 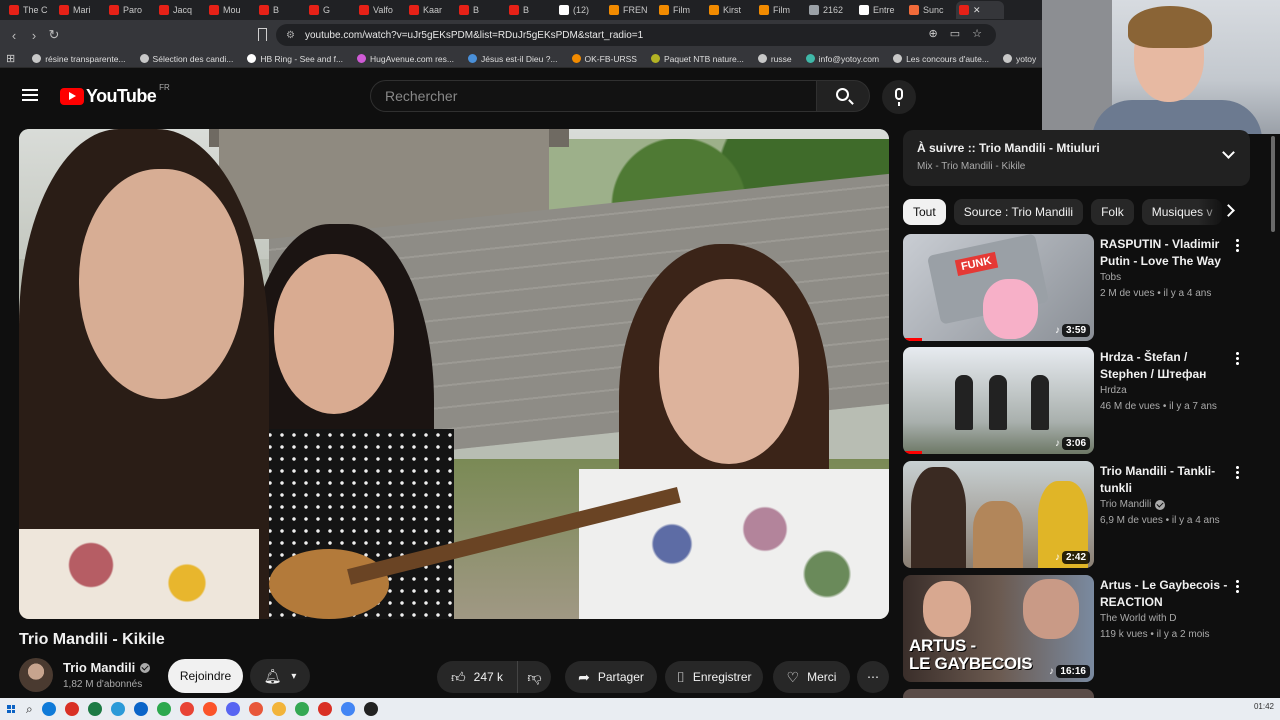 I want to click on recommendation-channel: Tobs, so click(x=1110, y=277).